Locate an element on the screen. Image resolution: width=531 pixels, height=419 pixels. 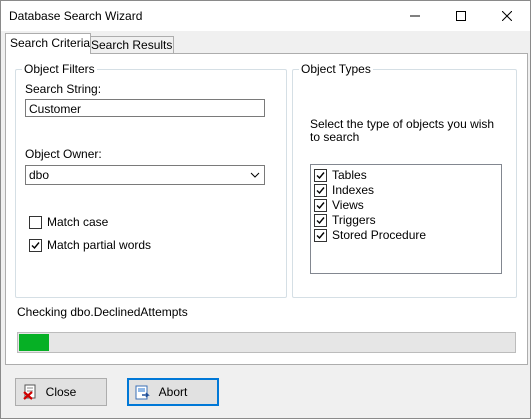
minimize-button is located at coordinates (415, 16).